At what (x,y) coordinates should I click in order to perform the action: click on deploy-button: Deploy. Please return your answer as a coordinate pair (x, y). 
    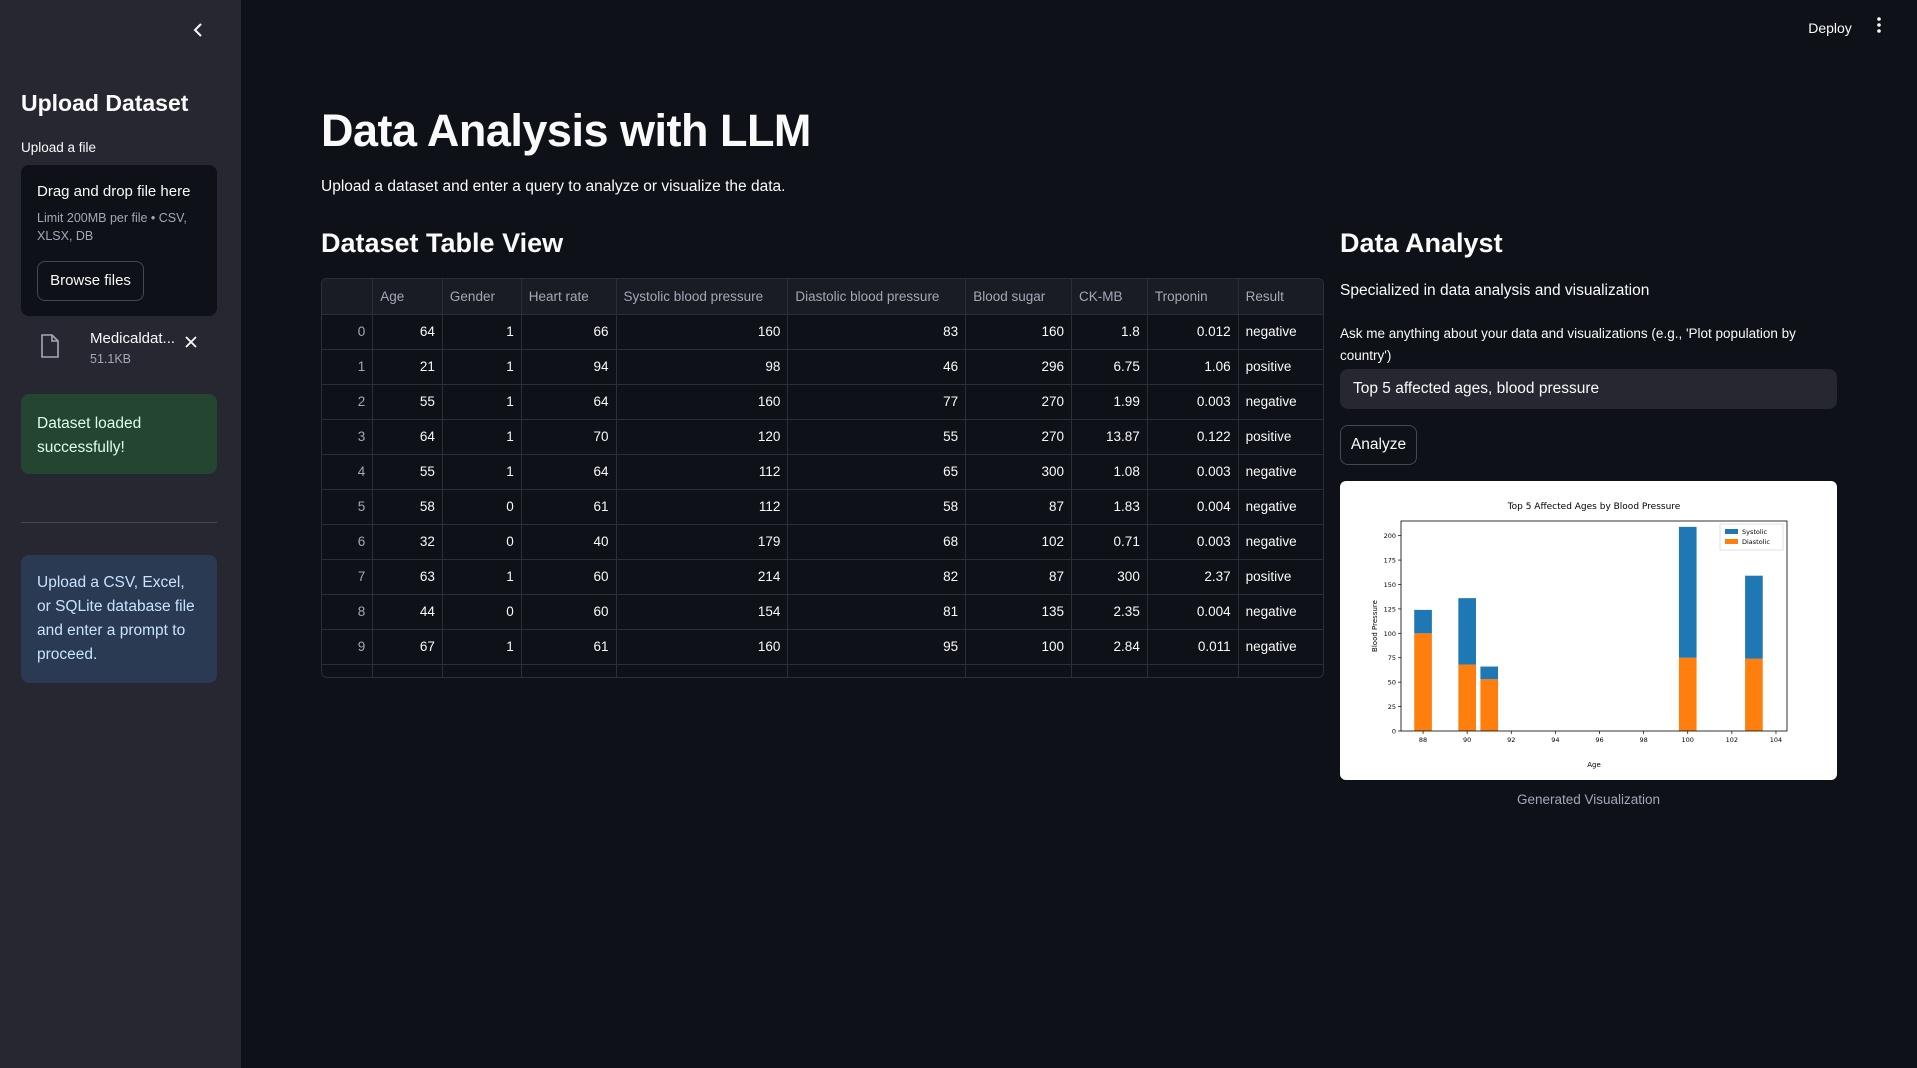
    Looking at the image, I should click on (1830, 28).